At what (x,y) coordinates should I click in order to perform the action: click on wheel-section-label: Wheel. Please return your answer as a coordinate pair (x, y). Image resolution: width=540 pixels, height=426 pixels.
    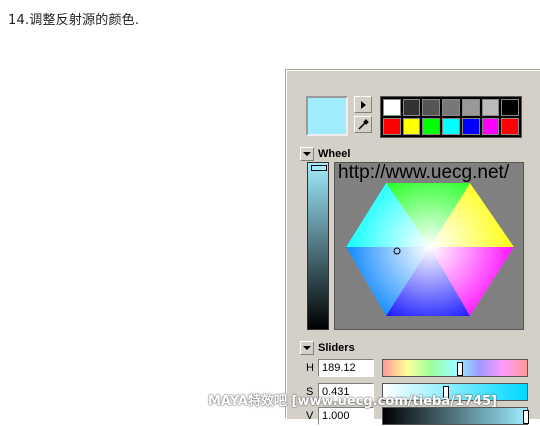
    Looking at the image, I should click on (334, 154).